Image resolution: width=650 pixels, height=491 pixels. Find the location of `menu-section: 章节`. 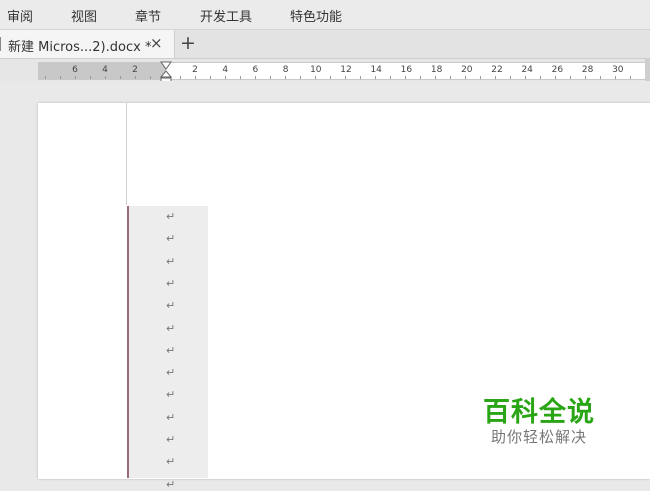

menu-section: 章节 is located at coordinates (148, 15).